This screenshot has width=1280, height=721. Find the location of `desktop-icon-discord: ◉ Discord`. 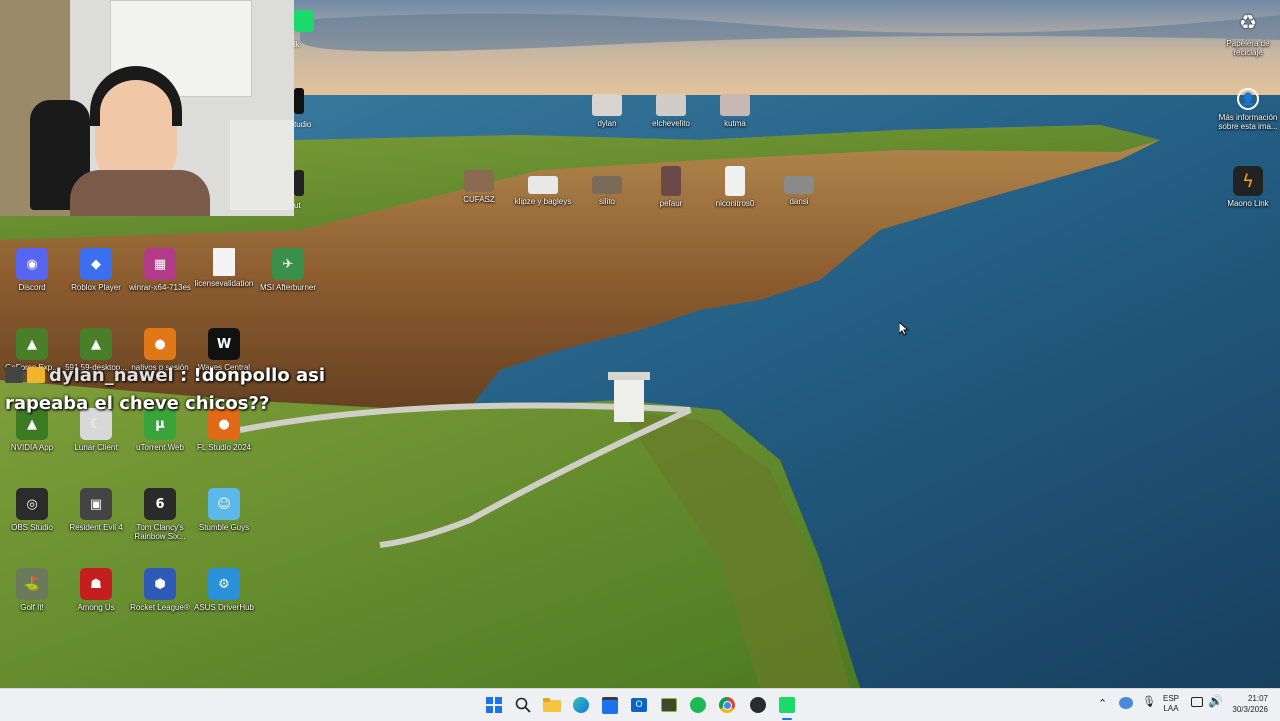

desktop-icon-discord: ◉ Discord is located at coordinates (32, 287).